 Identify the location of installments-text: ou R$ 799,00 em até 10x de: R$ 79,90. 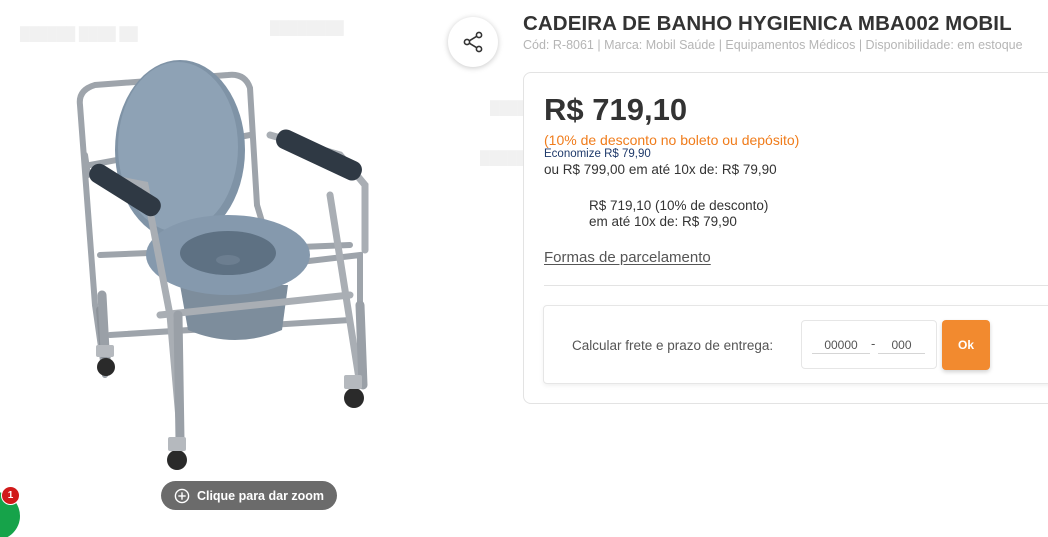
(660, 169).